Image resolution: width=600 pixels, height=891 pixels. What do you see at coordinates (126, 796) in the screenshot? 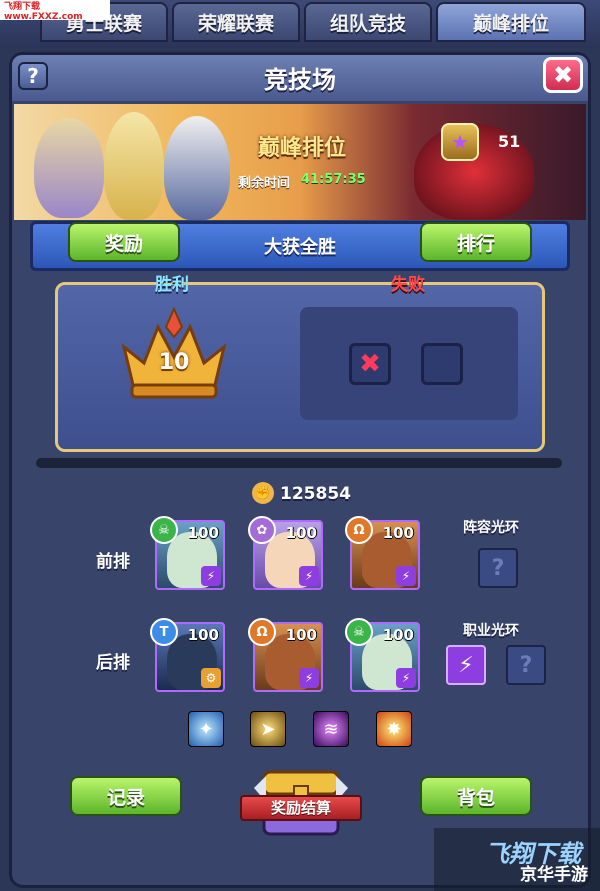
I see `record-button: 记录` at bounding box center [126, 796].